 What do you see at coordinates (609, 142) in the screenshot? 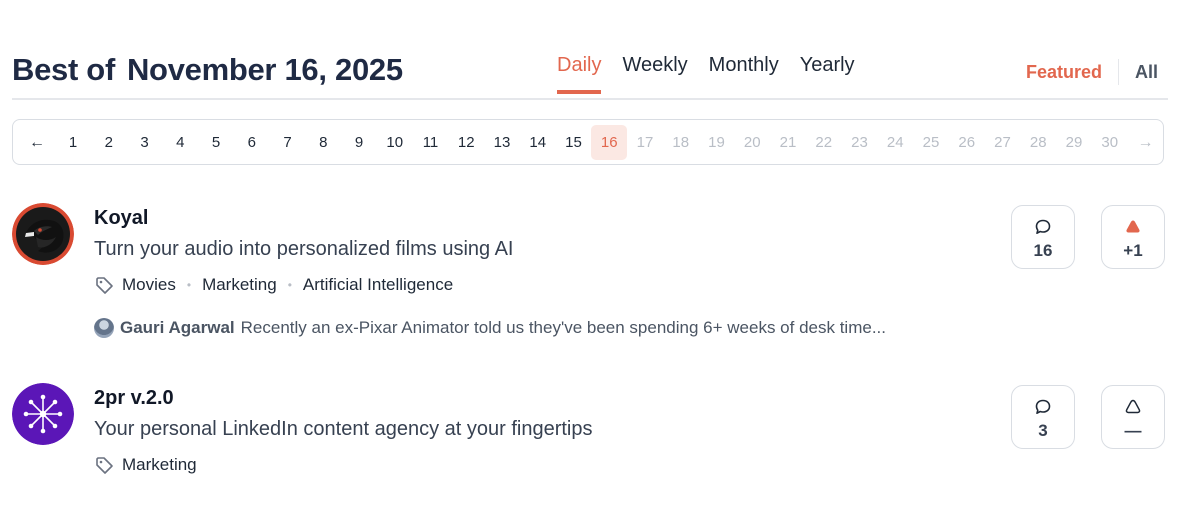
I see `page-16: 16` at bounding box center [609, 142].